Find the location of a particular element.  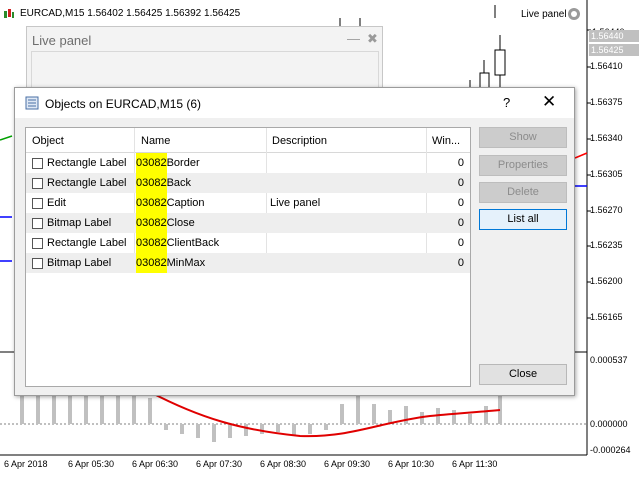

name-suffix: Border is located at coordinates (183, 163).